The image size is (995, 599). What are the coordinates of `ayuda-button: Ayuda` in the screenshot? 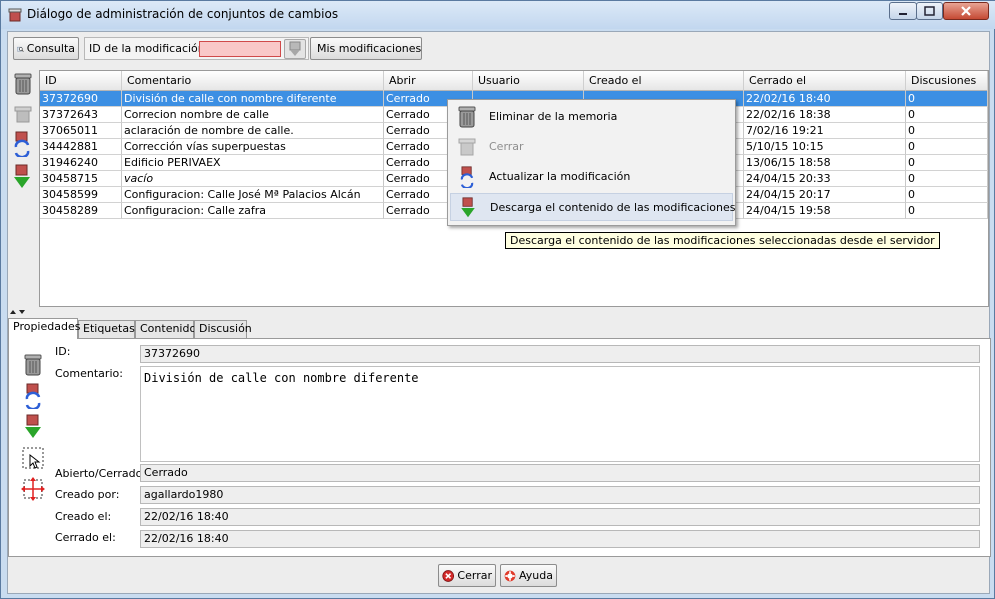 It's located at (528, 575).